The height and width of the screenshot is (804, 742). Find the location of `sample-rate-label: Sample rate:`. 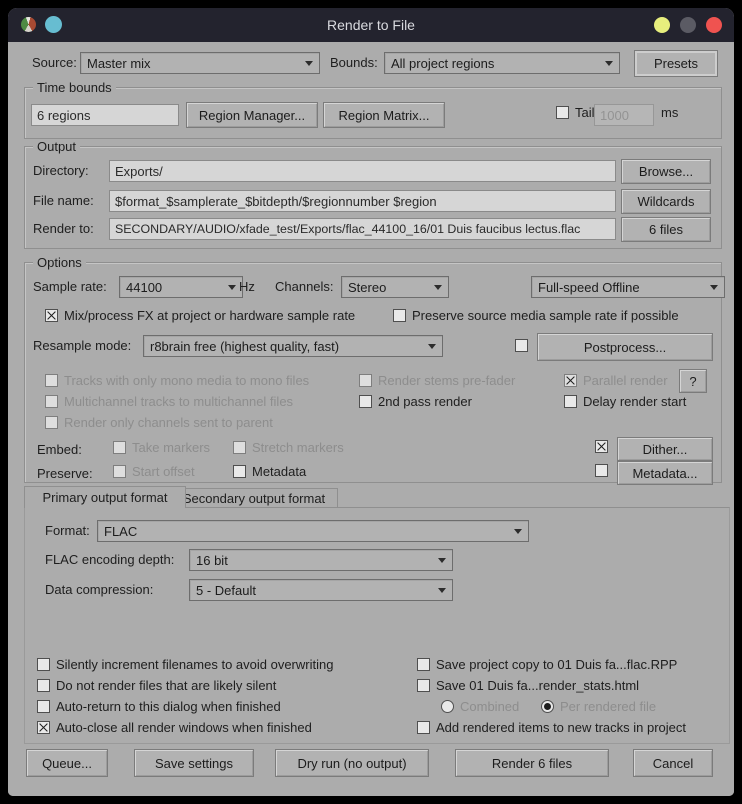

sample-rate-label: Sample rate: is located at coordinates (70, 286).